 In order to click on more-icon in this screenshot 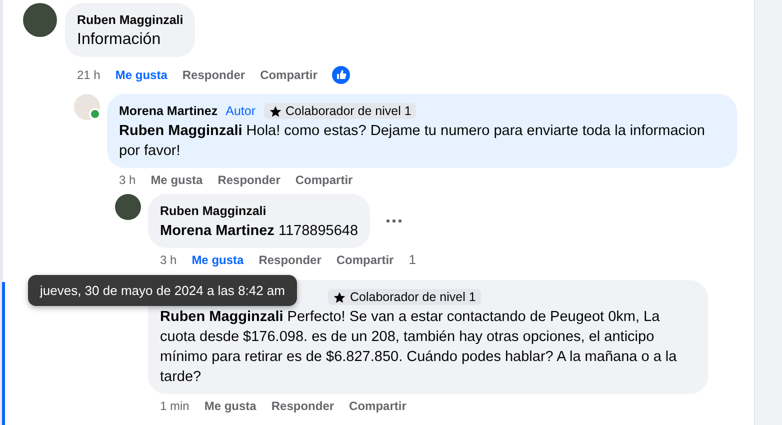, I will do `click(394, 221)`.